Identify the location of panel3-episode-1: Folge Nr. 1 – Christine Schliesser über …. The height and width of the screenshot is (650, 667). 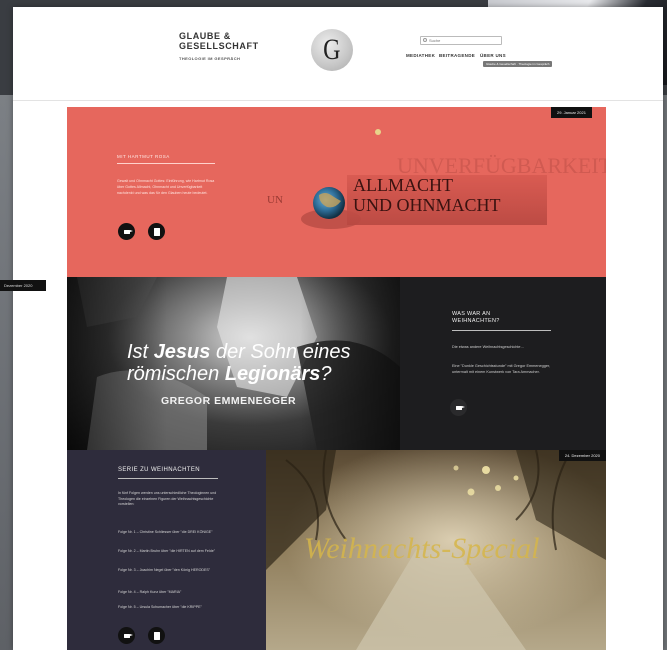
(173, 533).